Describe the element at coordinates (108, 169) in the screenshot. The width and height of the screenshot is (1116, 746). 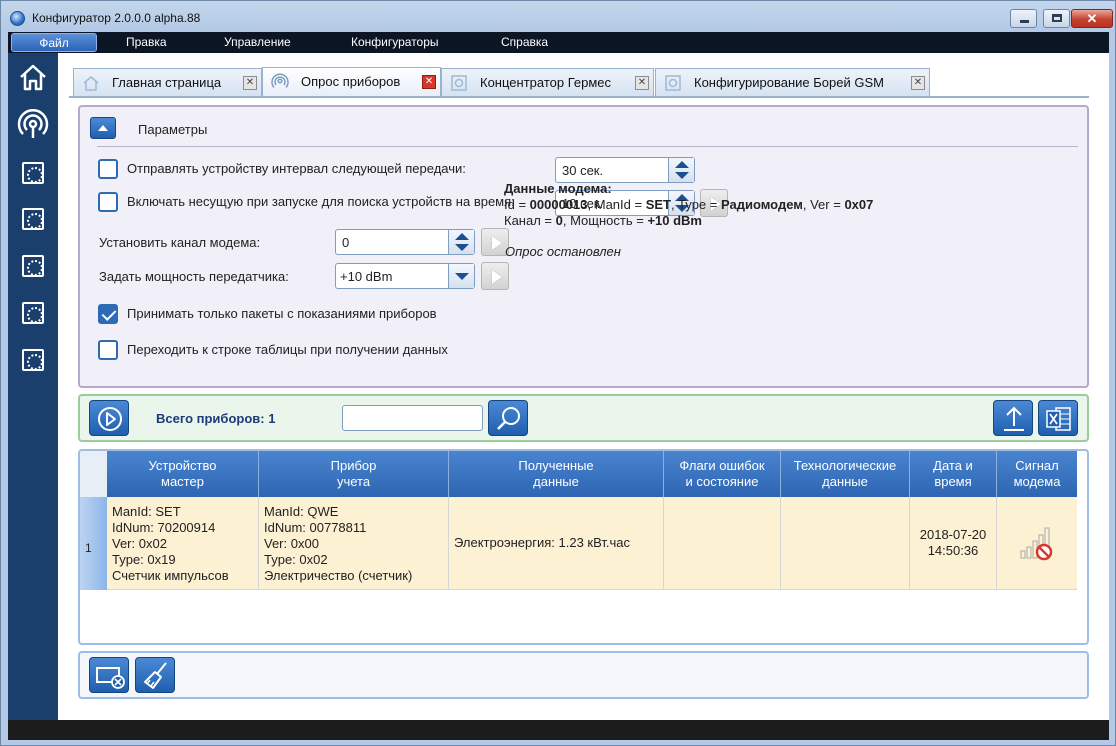
I see `send-interval-checkbox` at that location.